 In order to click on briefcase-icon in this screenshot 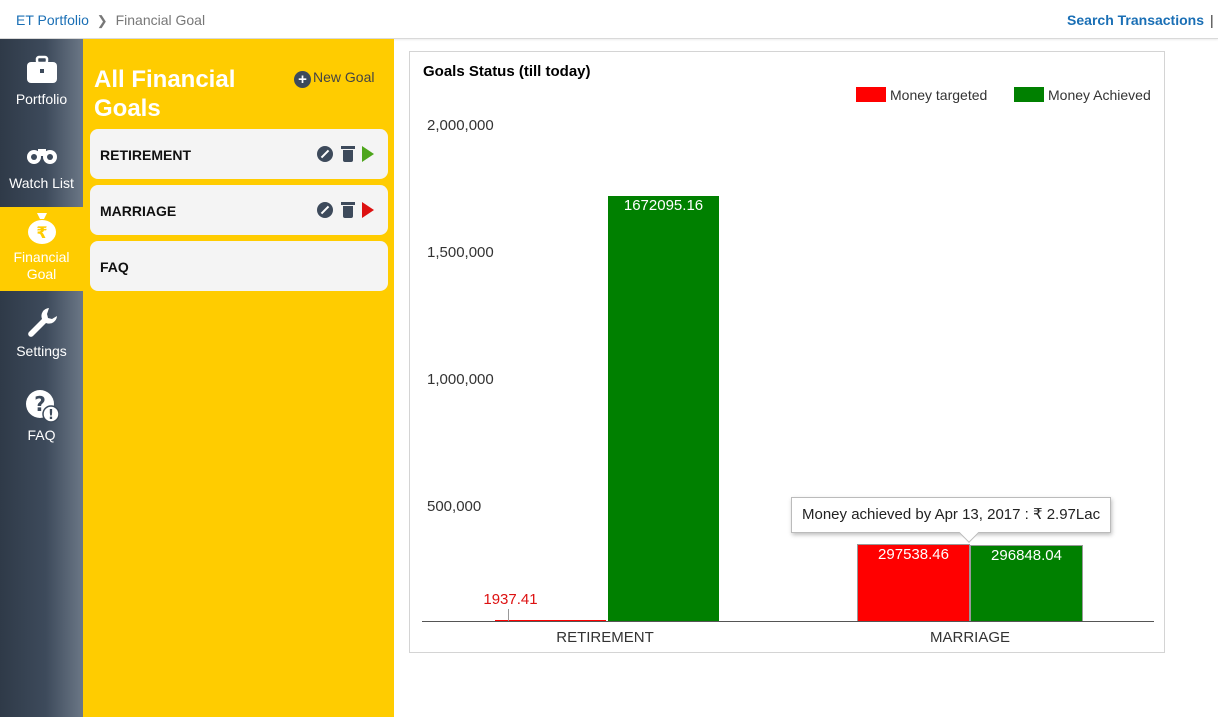, I will do `click(41, 69)`.